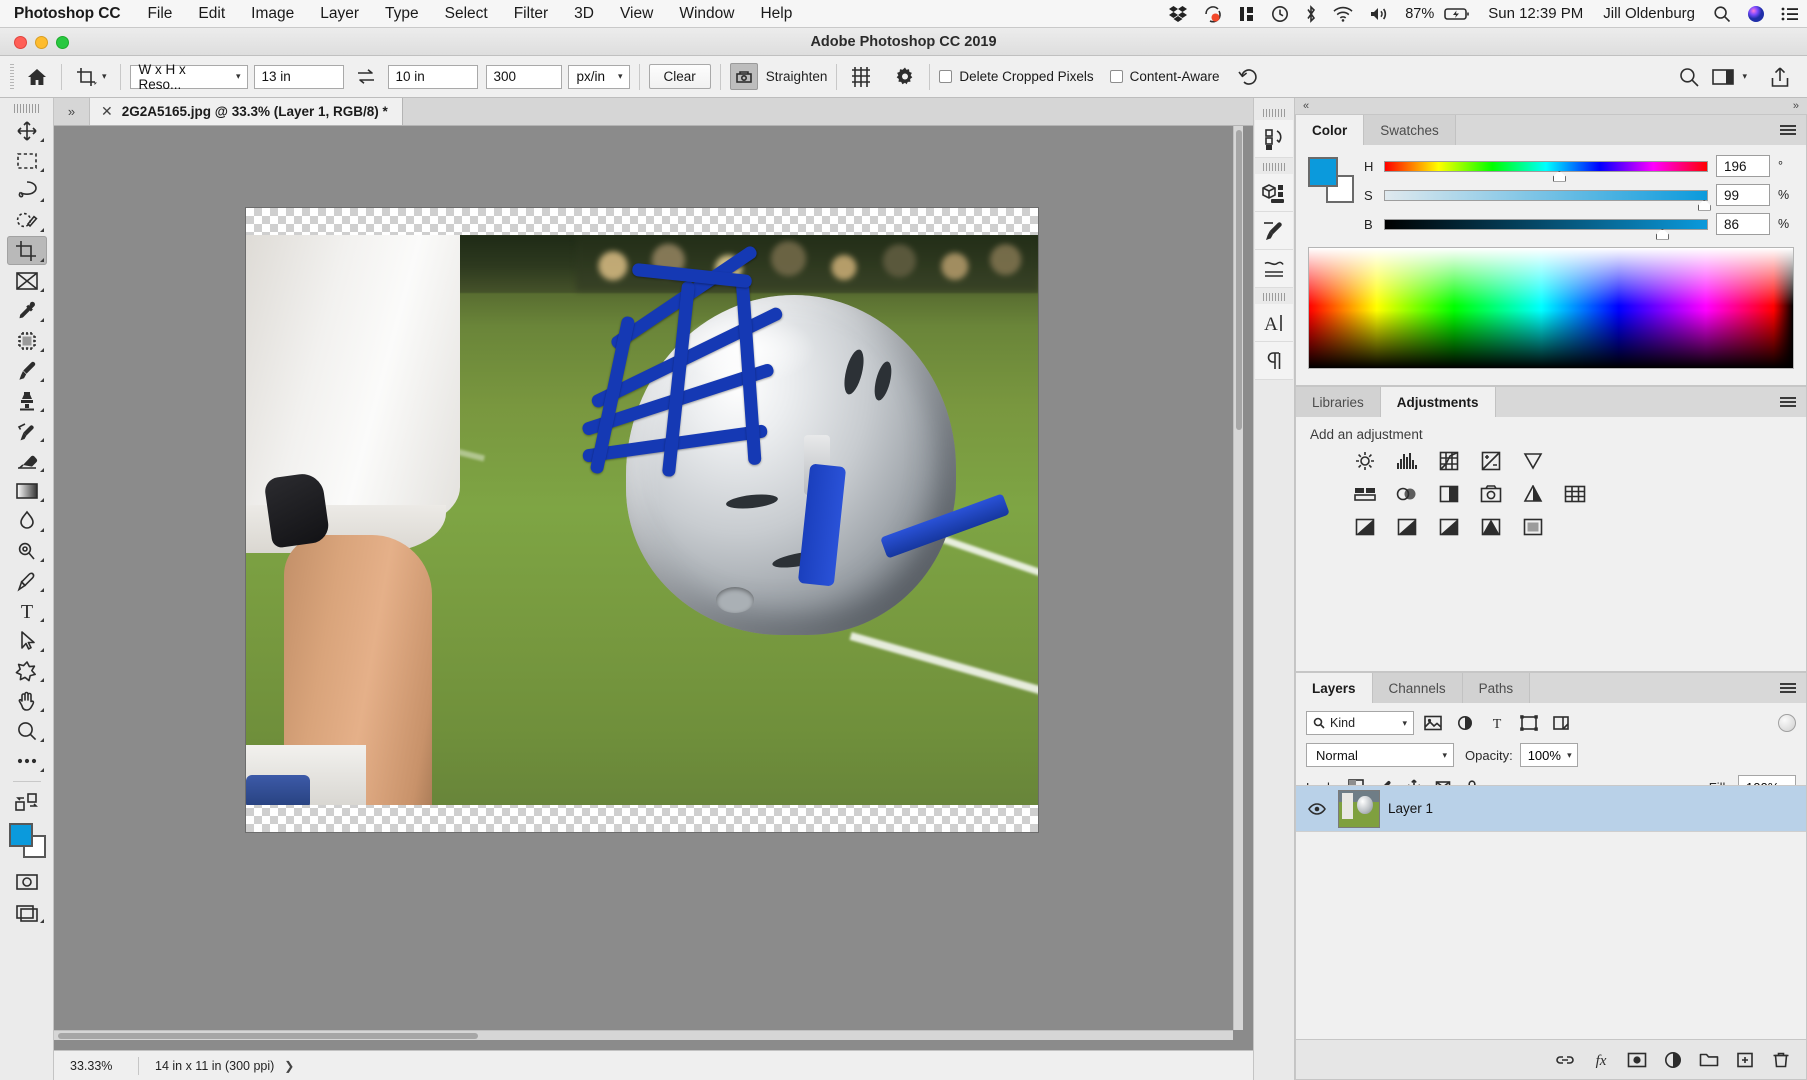 The width and height of the screenshot is (1807, 1080). Describe the element at coordinates (531, 14) in the screenshot. I see `menu-filter: Filter` at that location.